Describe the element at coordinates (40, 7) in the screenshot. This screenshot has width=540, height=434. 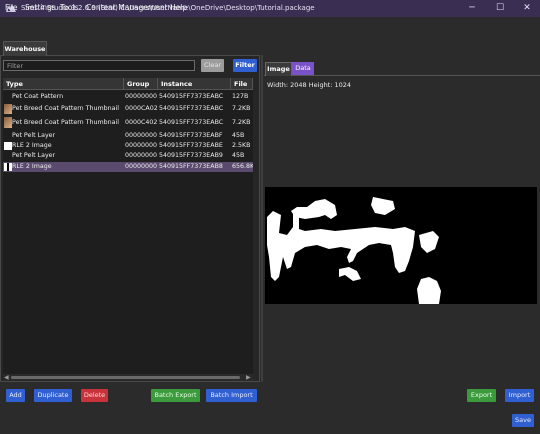
I see `menu-settings: Settings` at that location.